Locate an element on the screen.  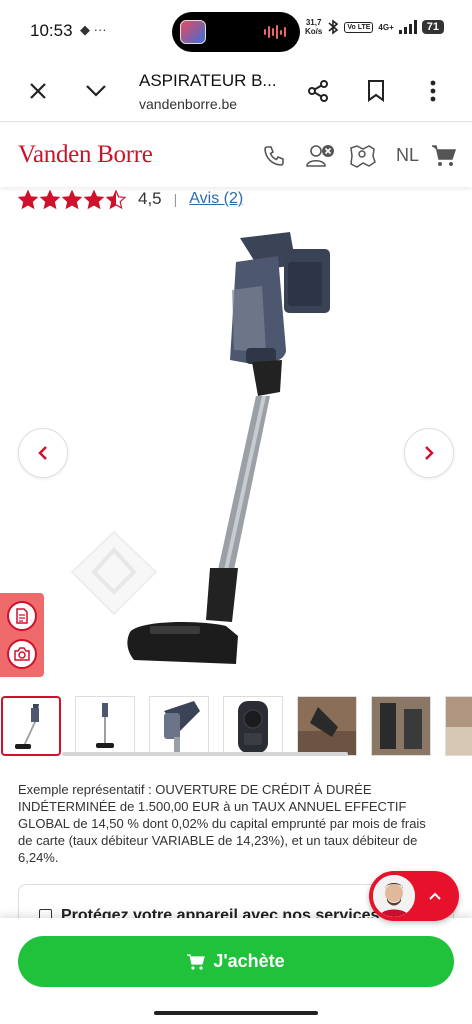
network-type: 4G+ is located at coordinates (386, 27).